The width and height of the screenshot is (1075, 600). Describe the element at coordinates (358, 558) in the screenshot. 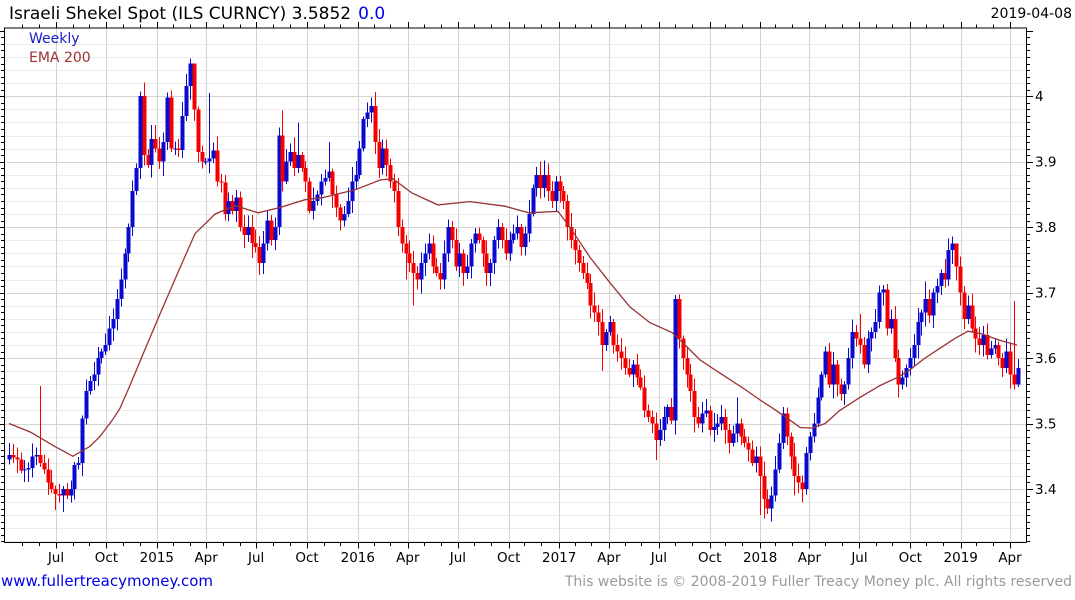

I see `x-tick-label: 2016` at that location.